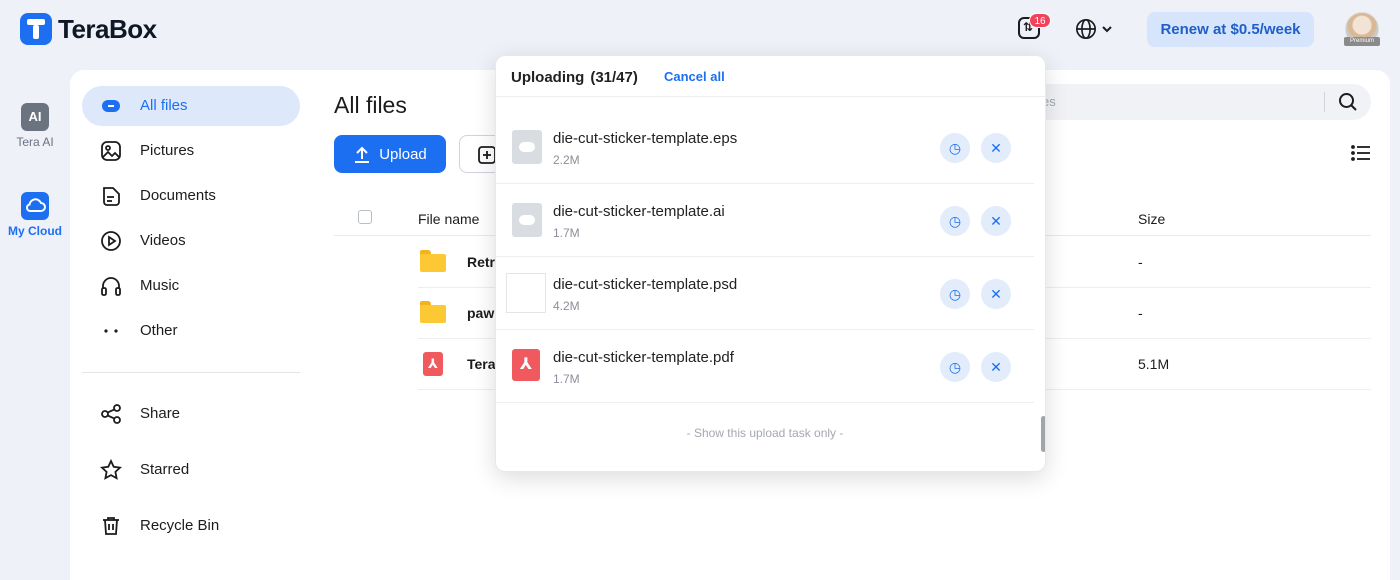 The image size is (1400, 580). I want to click on upload-count: (31/47), so click(614, 77).